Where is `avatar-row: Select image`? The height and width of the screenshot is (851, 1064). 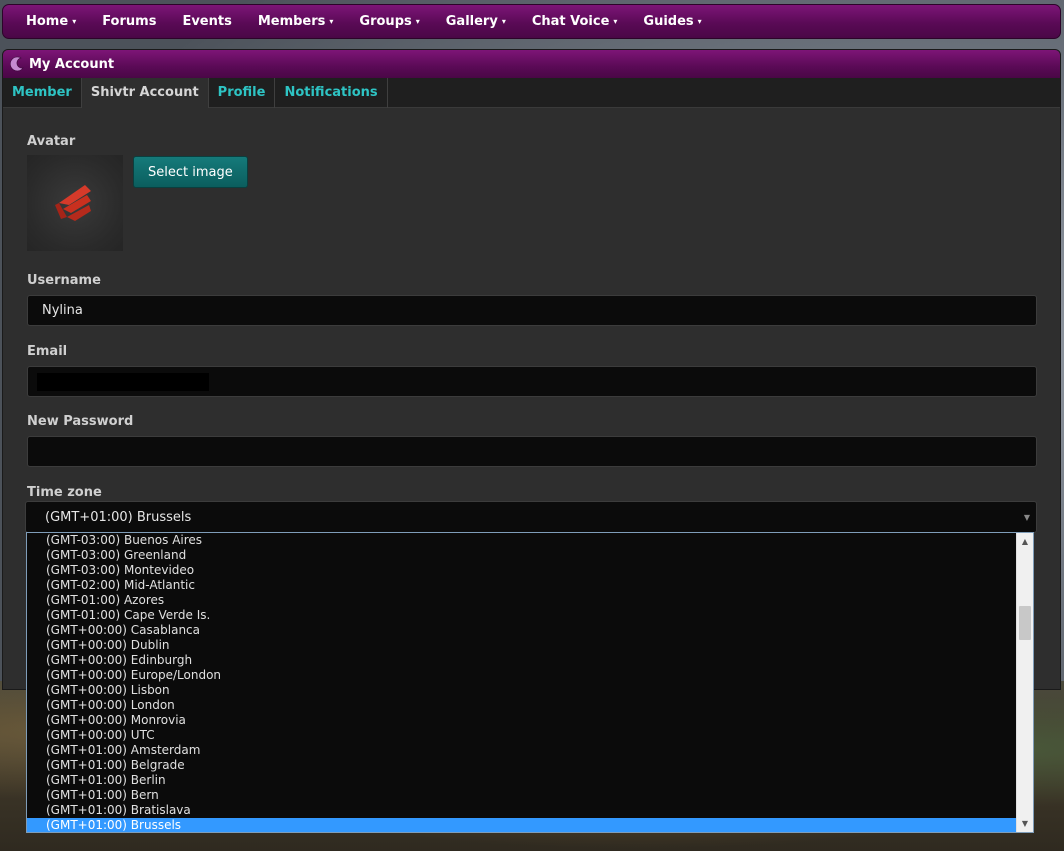
avatar-row: Select image is located at coordinates (532, 203).